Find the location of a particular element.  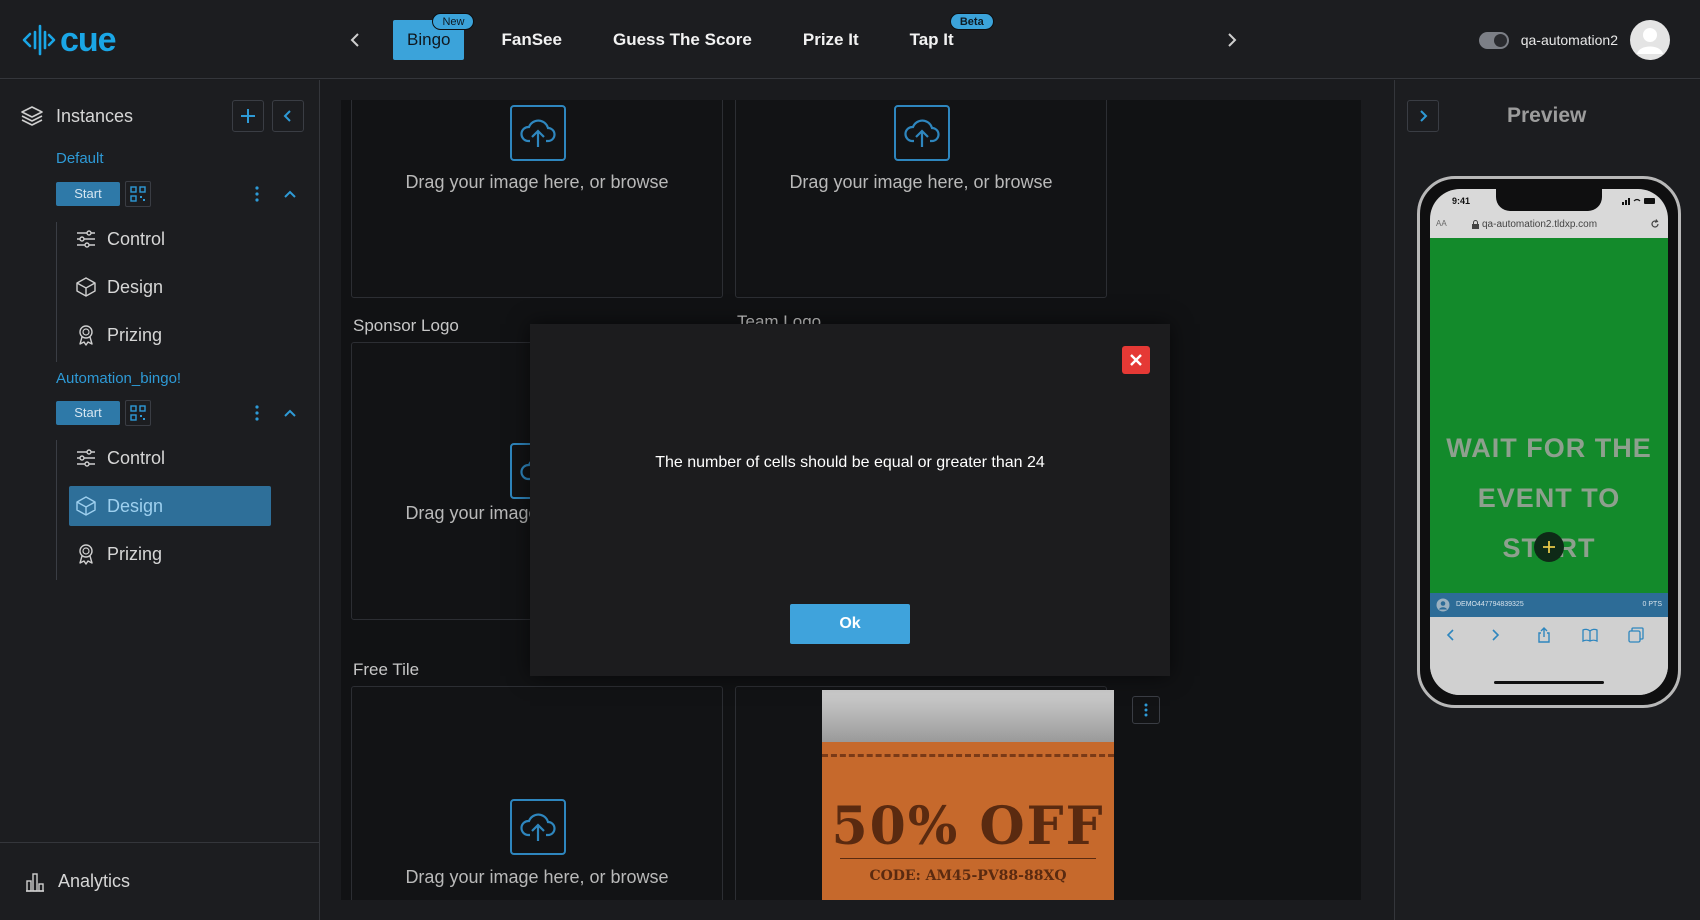

tab-tap-it: Tap It Beta is located at coordinates (945, 36).